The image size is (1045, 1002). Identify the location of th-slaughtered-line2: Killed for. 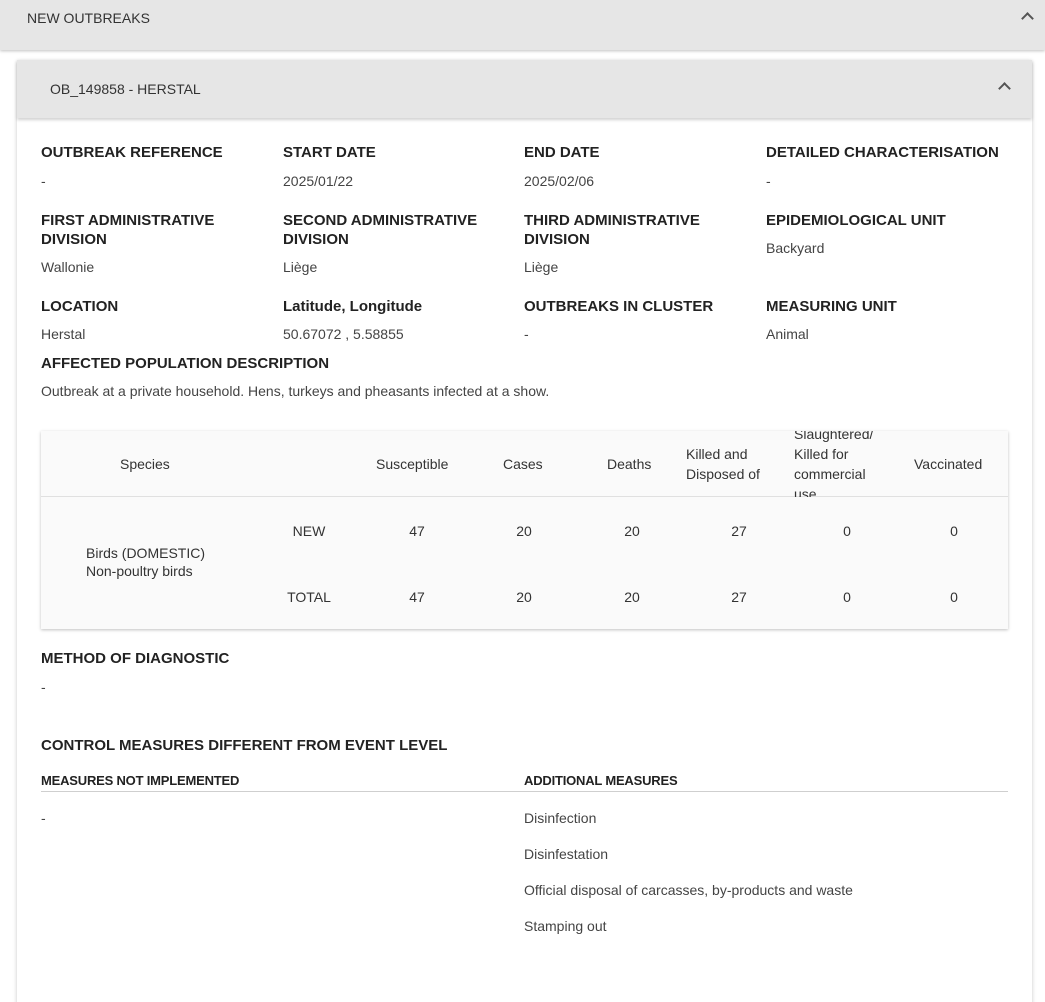
(821, 454).